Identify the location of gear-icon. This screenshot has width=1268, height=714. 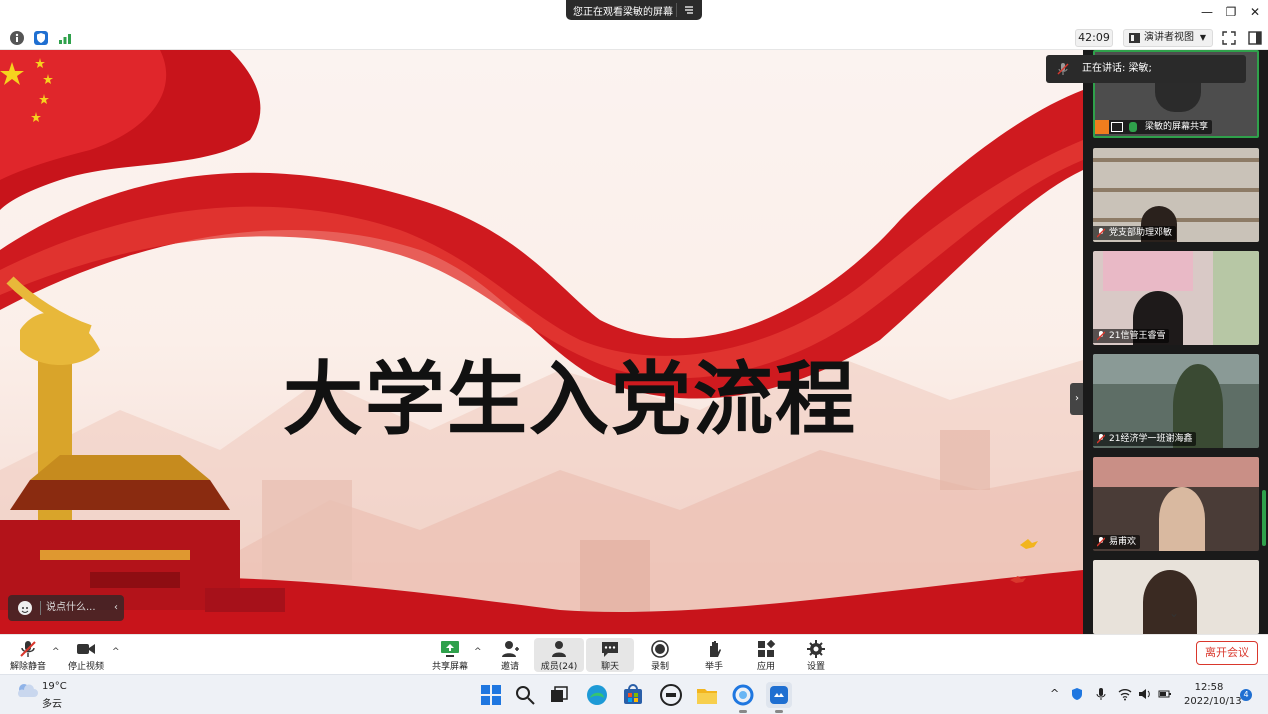
(816, 649).